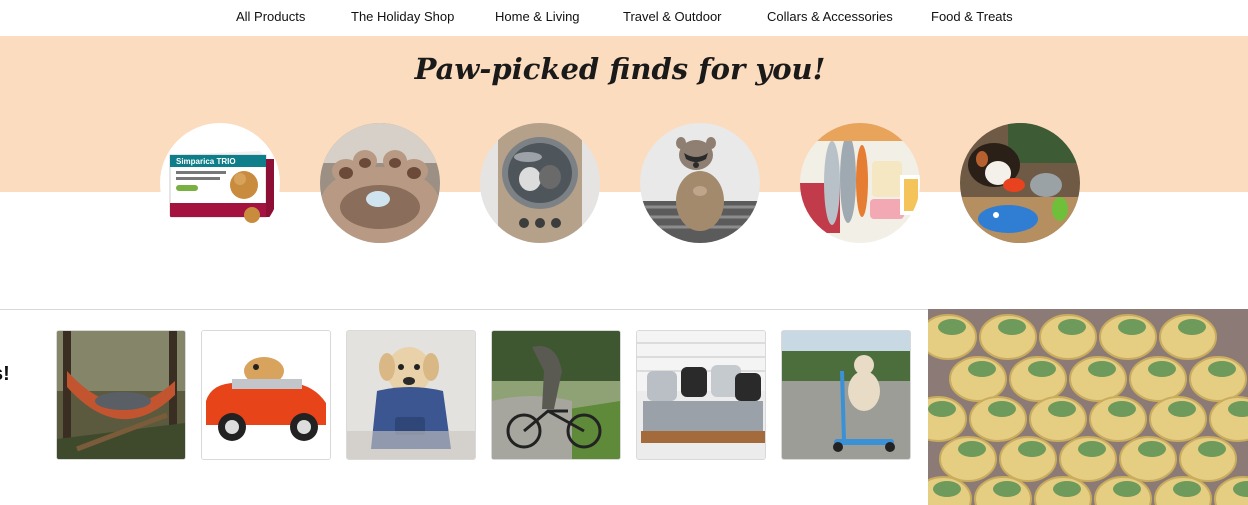 The height and width of the screenshot is (505, 1248). I want to click on category-costumes, so click(700, 183).